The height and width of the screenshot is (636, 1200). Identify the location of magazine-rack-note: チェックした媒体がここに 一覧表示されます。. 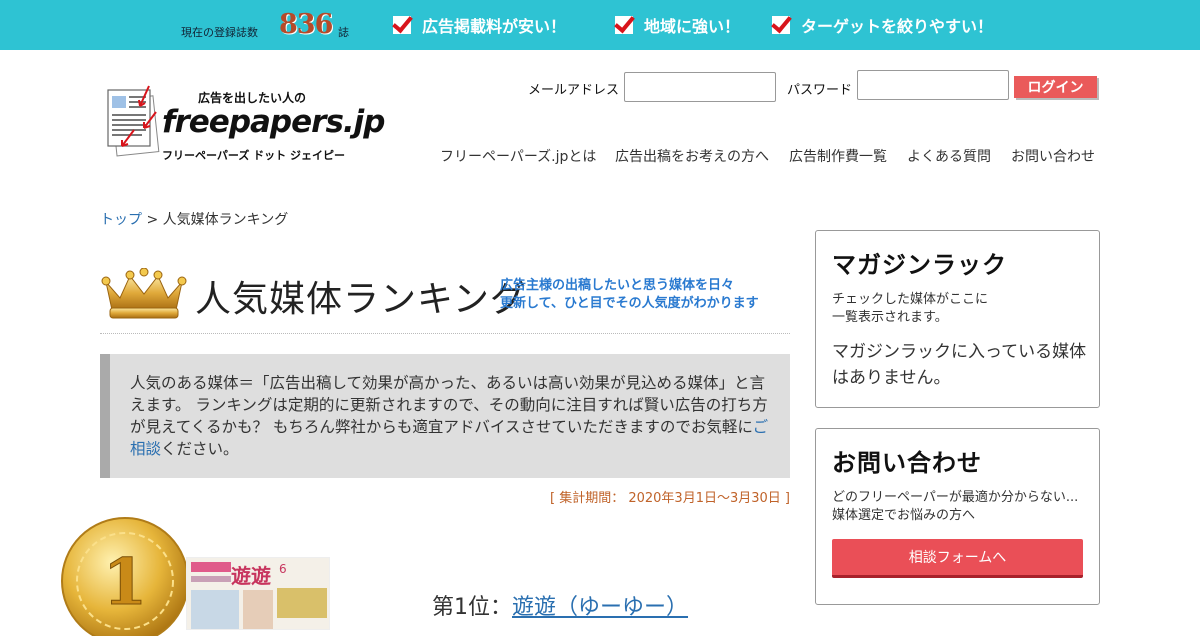
(910, 309).